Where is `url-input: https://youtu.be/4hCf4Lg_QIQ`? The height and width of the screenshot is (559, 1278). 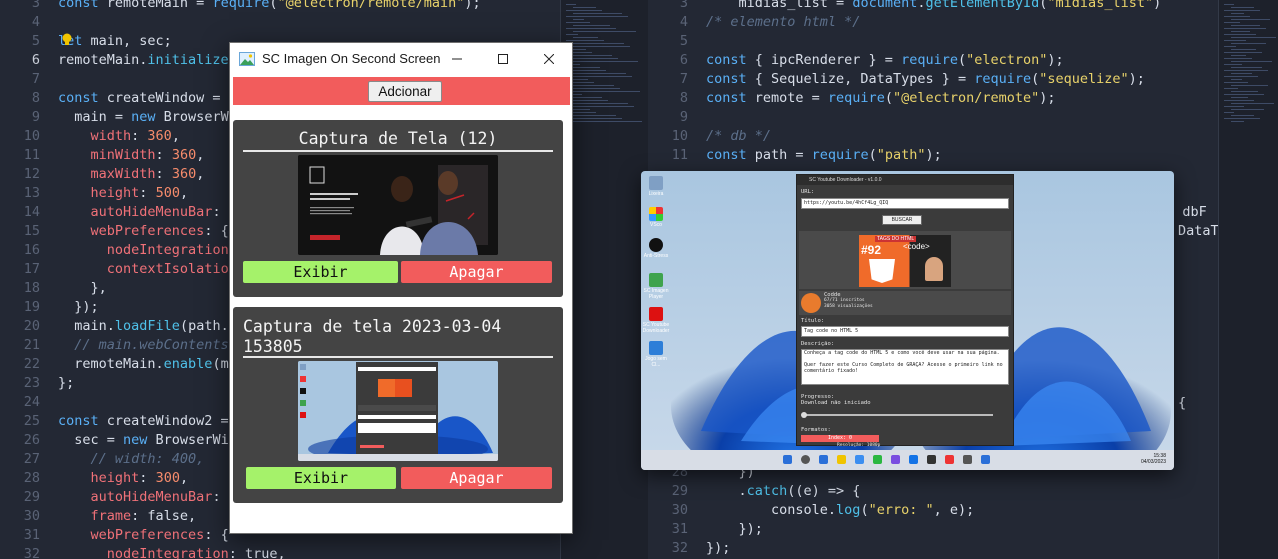 url-input: https://youtu.be/4hCf4Lg_QIQ is located at coordinates (905, 203).